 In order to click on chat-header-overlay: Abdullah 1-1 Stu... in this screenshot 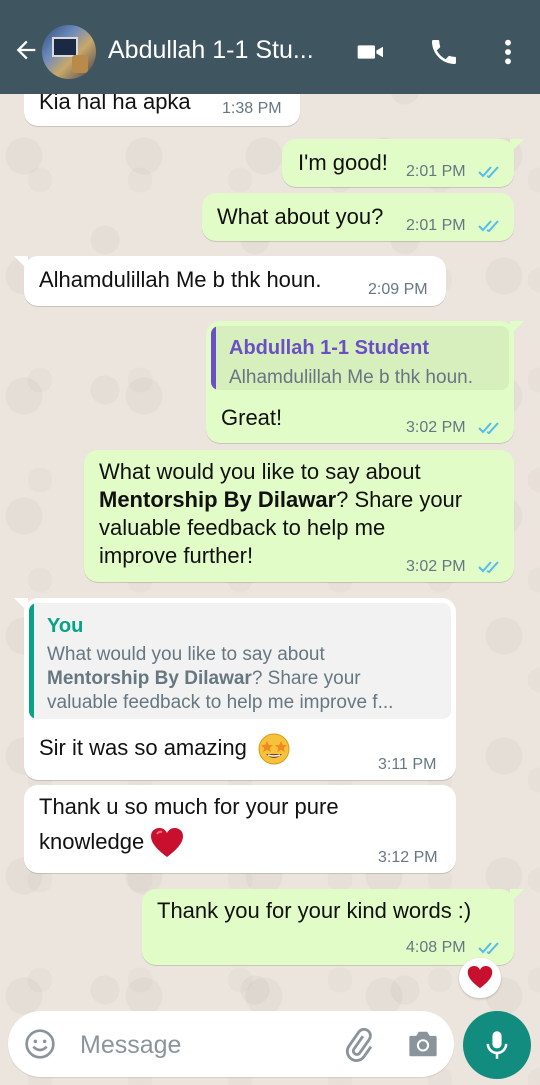, I will do `click(270, 47)`.